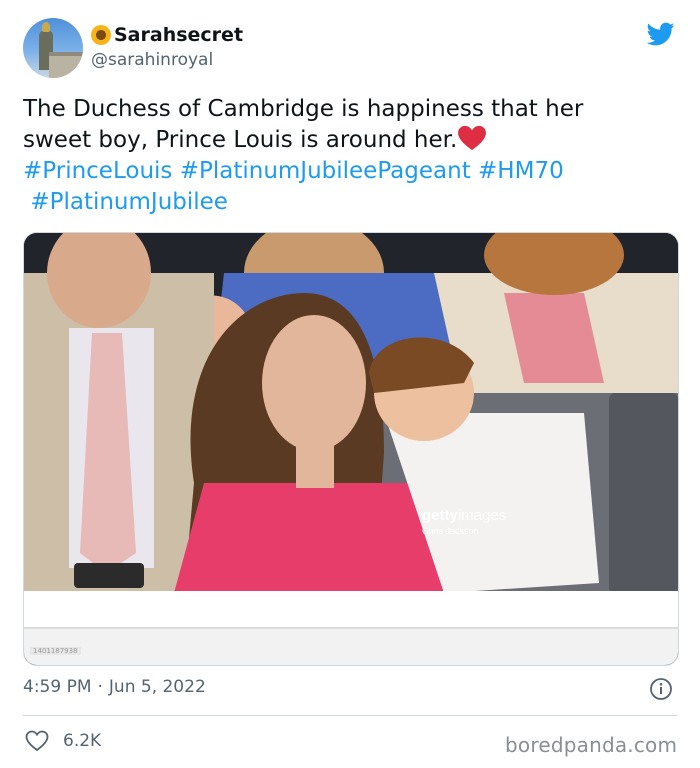 The width and height of the screenshot is (700, 768). What do you see at coordinates (450, 531) in the screenshot?
I see `photographer-credit: Chris Jackson` at bounding box center [450, 531].